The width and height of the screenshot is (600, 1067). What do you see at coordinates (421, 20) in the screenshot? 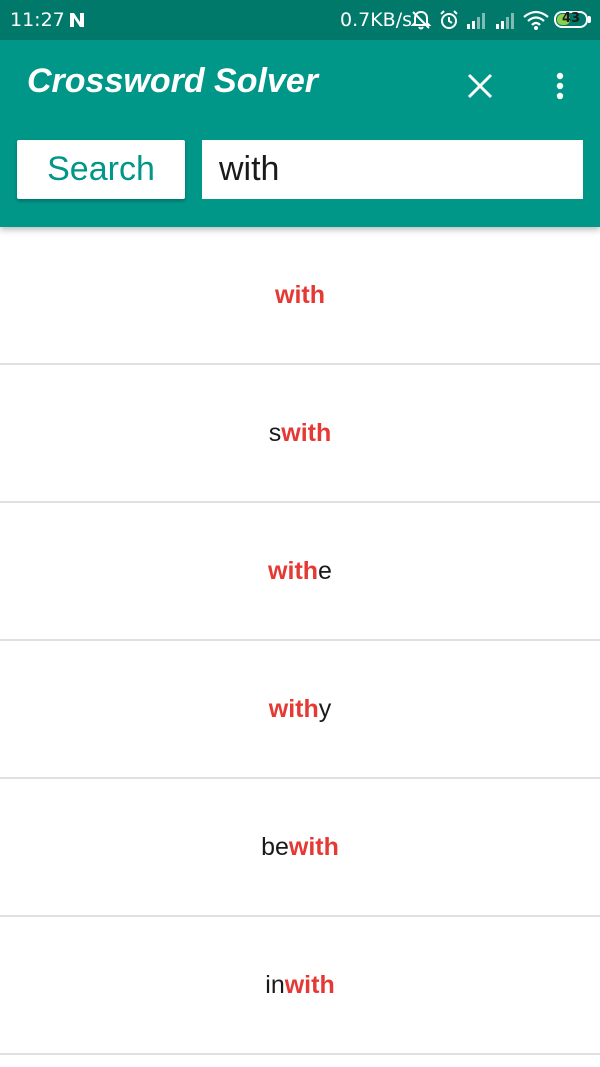
I see `mute-icon` at bounding box center [421, 20].